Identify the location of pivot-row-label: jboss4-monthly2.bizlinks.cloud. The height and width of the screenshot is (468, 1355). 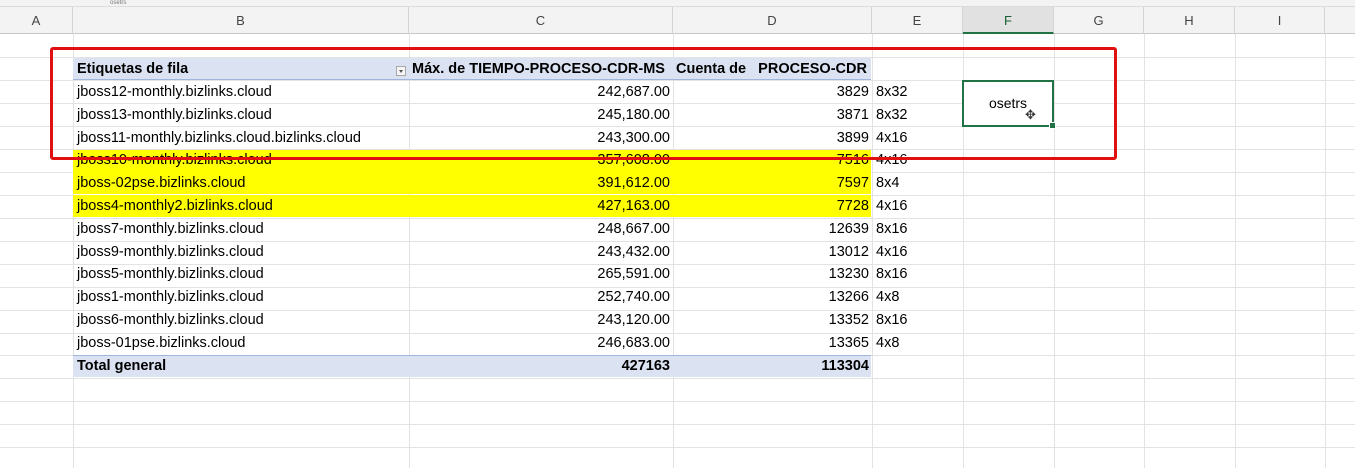
(241, 206).